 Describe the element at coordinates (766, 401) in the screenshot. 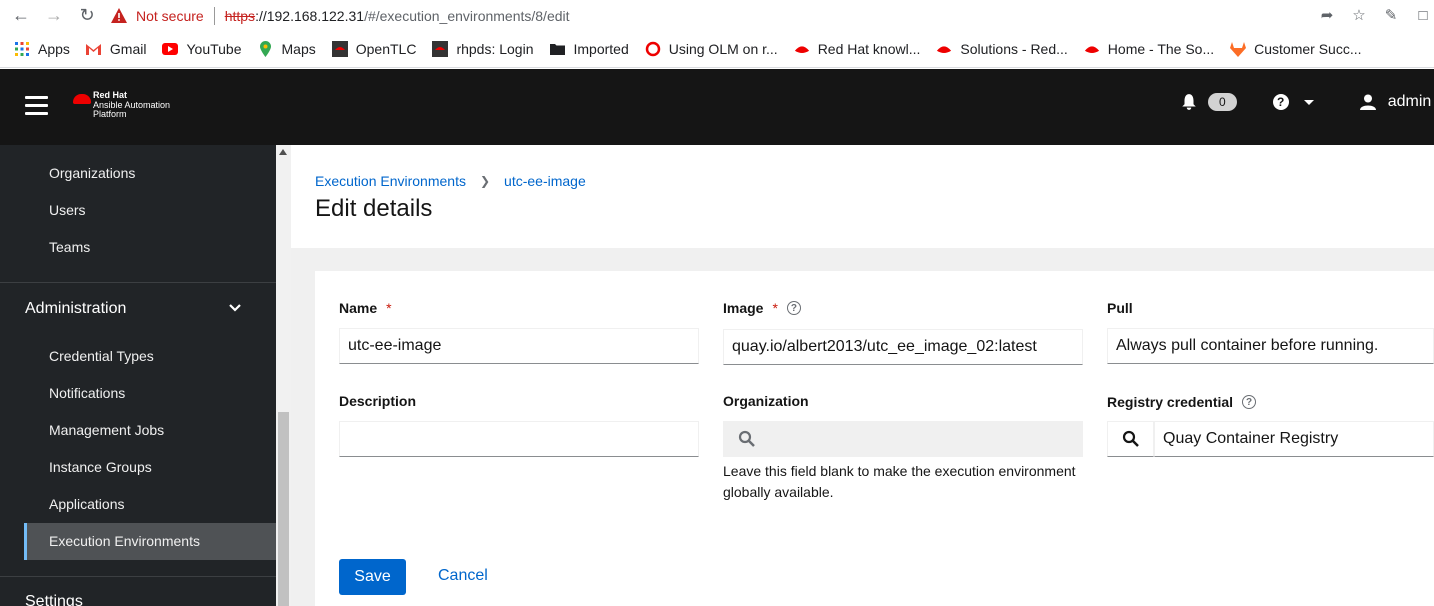

I see `organization-label: Organization` at that location.